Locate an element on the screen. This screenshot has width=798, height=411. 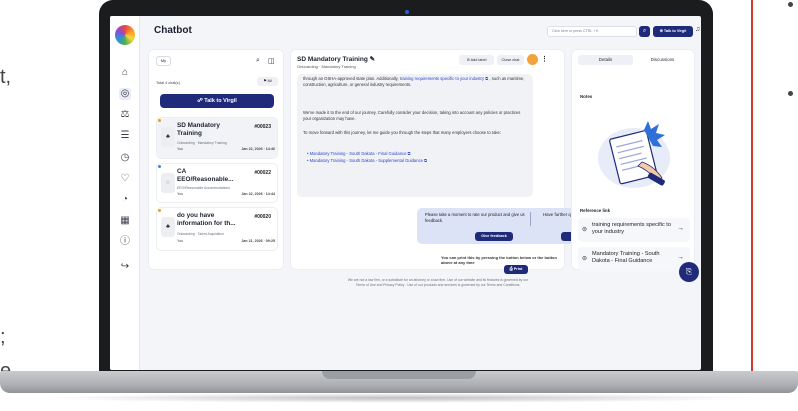
chat-category: EEO/Reasonable Accommodations is located at coordinates (203, 188).